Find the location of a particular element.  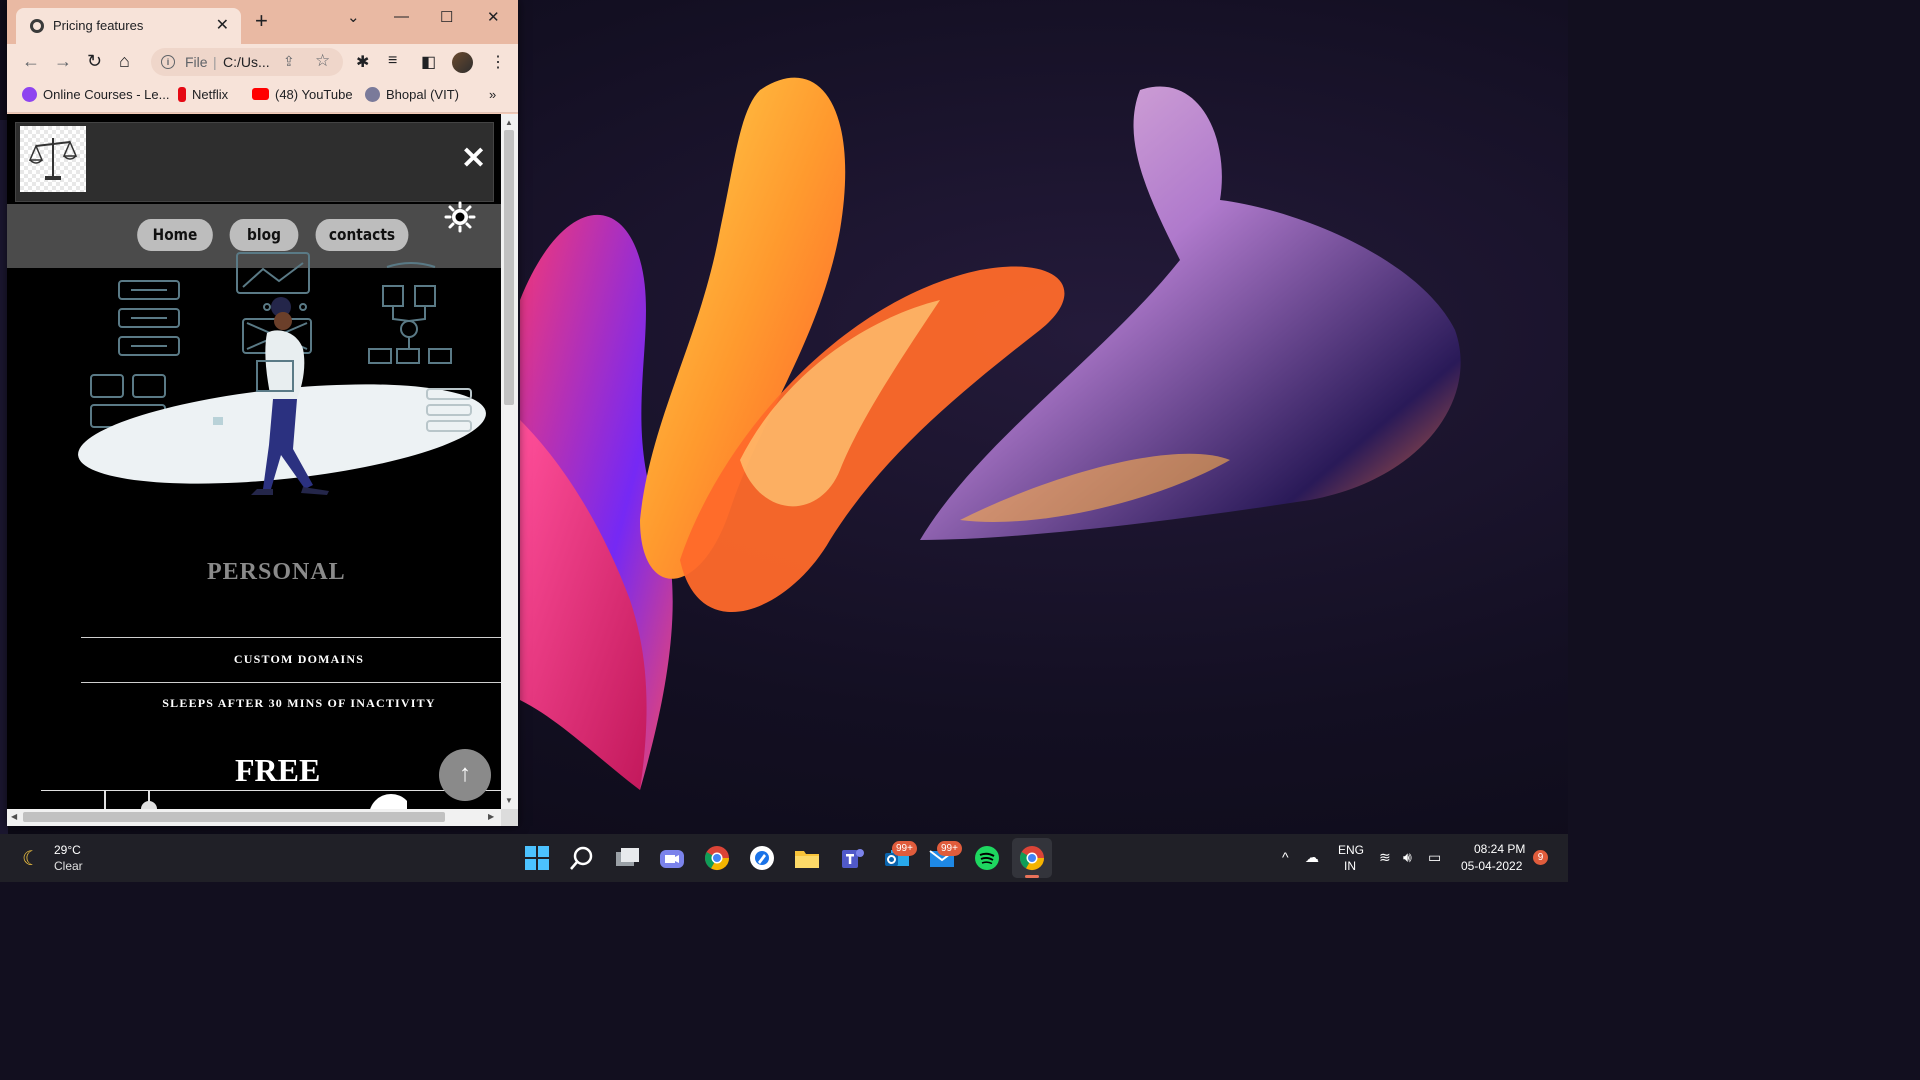

menu-kebab-icon: ⋮ is located at coordinates (498, 62).